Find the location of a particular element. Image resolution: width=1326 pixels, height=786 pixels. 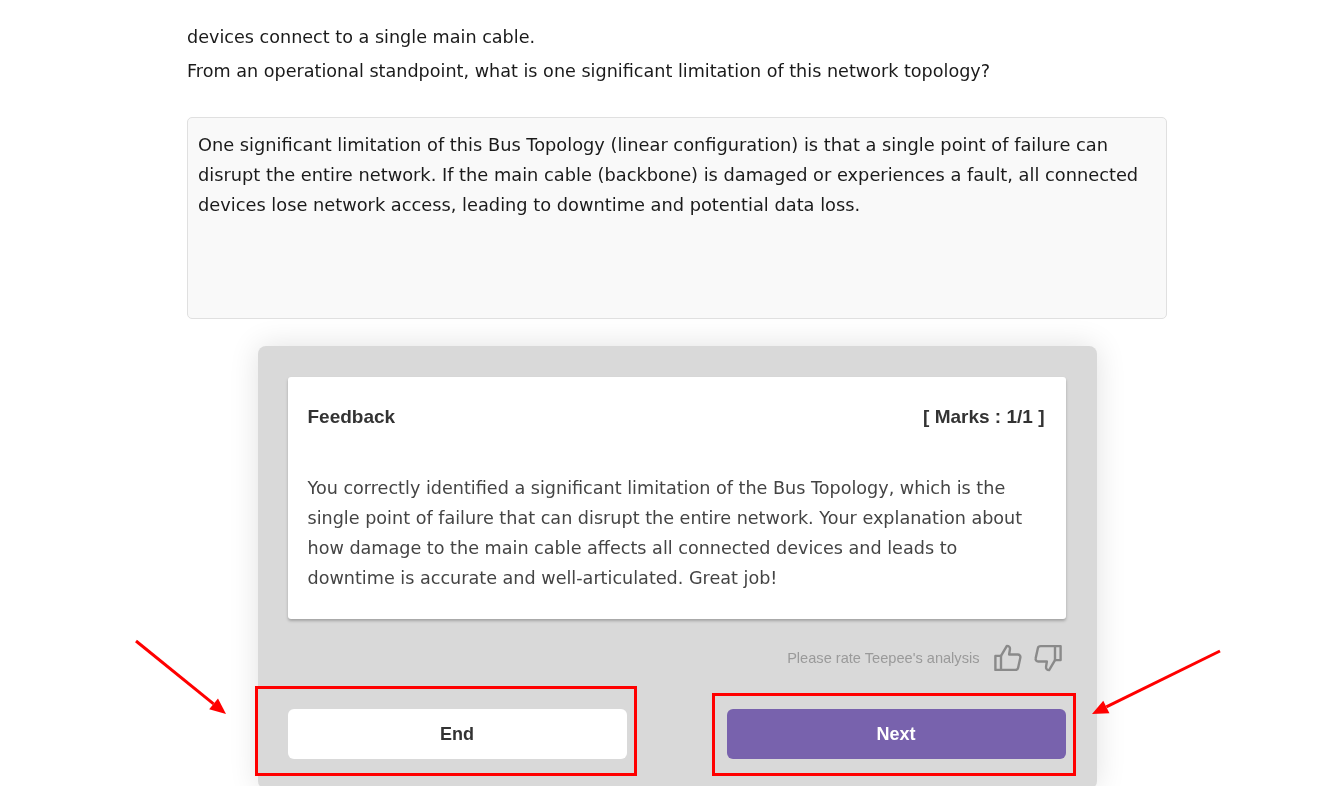

marks-label: [ Marks : 1/1 ] is located at coordinates (984, 417).